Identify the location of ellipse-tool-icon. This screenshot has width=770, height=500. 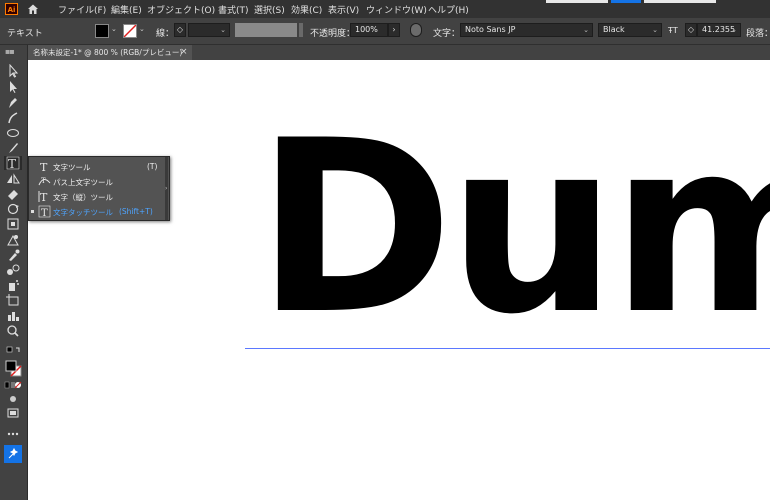
(13, 133).